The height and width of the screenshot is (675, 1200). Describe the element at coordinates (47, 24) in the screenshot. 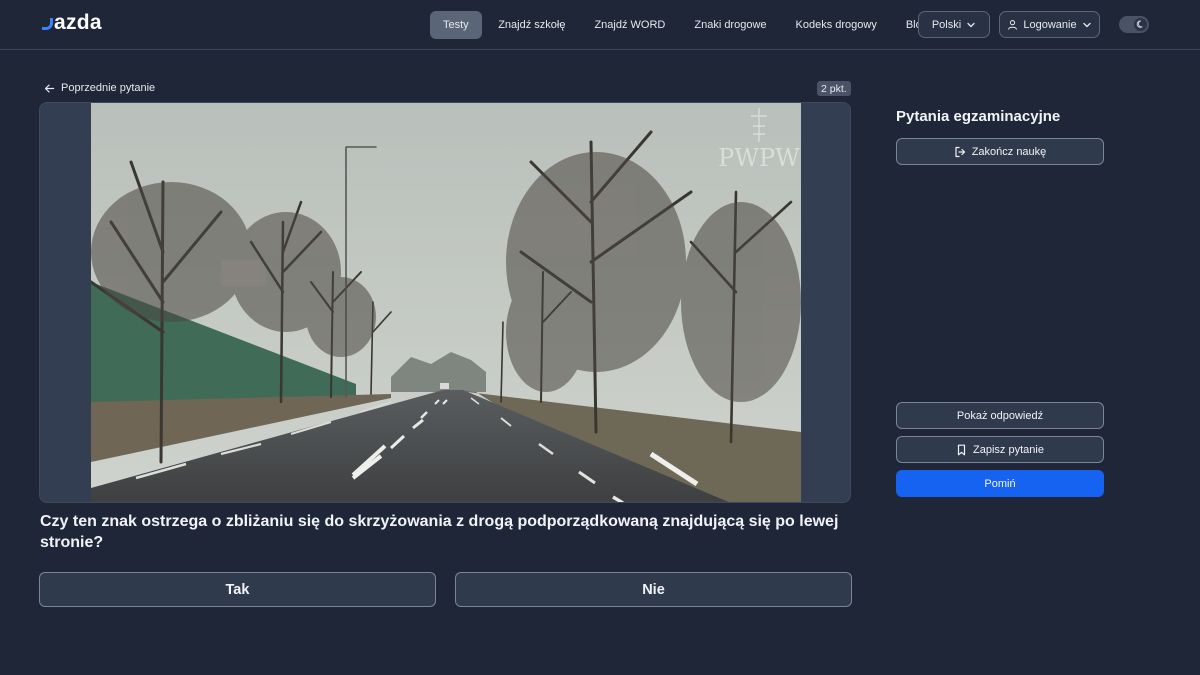

I see `logo-j-mark` at that location.